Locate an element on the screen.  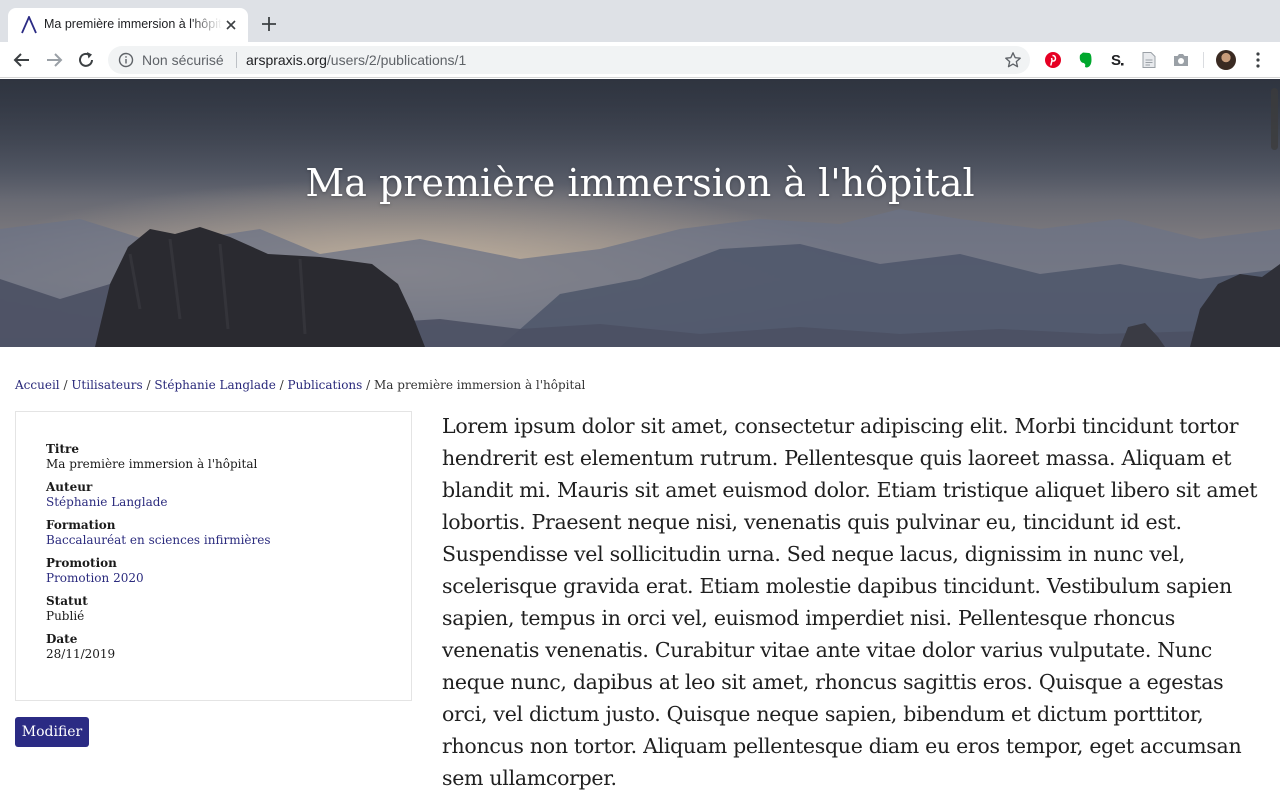
detail-title: Titre Ma première immersion à l'hôpital is located at coordinates (151, 457).